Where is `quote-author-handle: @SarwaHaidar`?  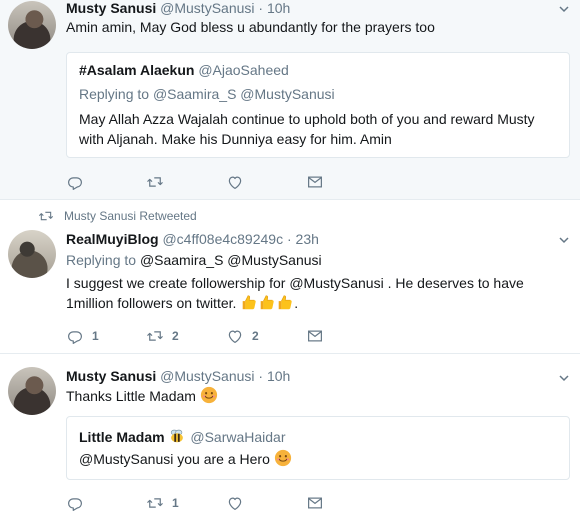 quote-author-handle: @SarwaHaidar is located at coordinates (238, 437).